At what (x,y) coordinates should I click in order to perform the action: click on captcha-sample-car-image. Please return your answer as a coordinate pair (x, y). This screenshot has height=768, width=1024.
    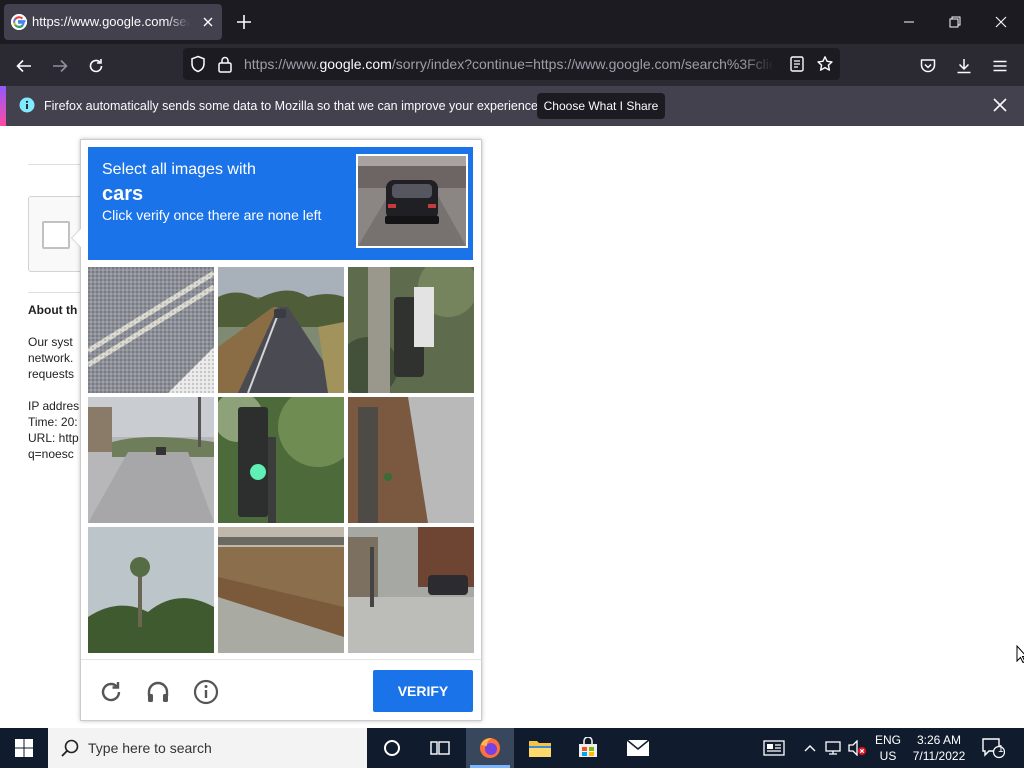
    Looking at the image, I should click on (412, 201).